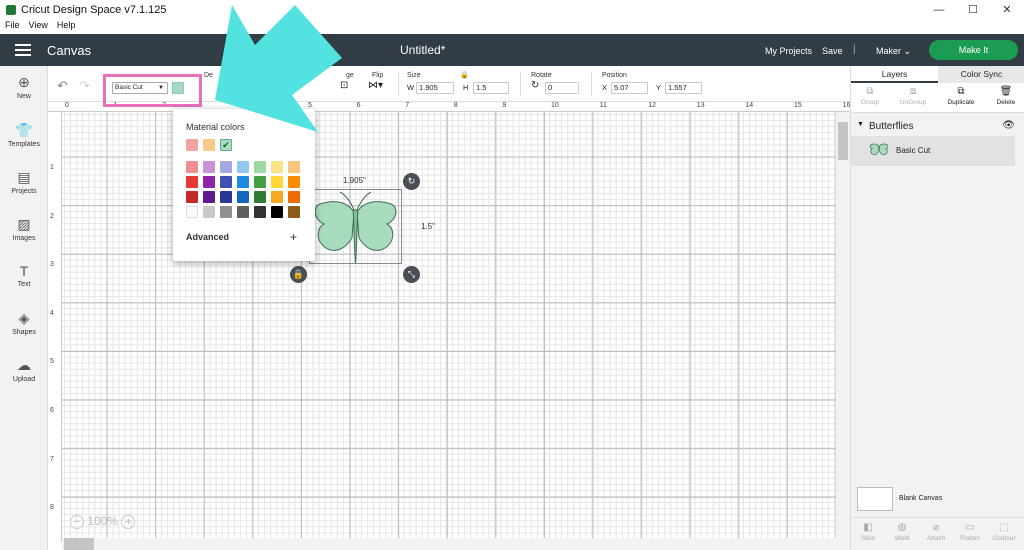 The height and width of the screenshot is (550, 1024). I want to click on menu-file: File, so click(12, 27).